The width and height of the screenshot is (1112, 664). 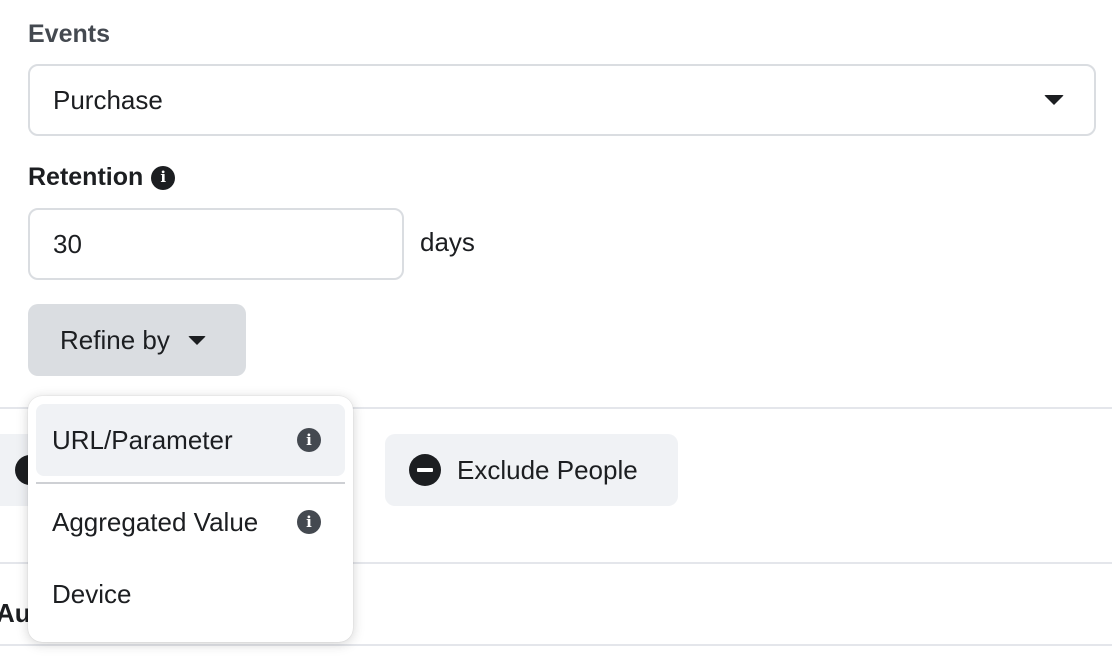 I want to click on menu-item-label: URL/Parameter, so click(x=142, y=439).